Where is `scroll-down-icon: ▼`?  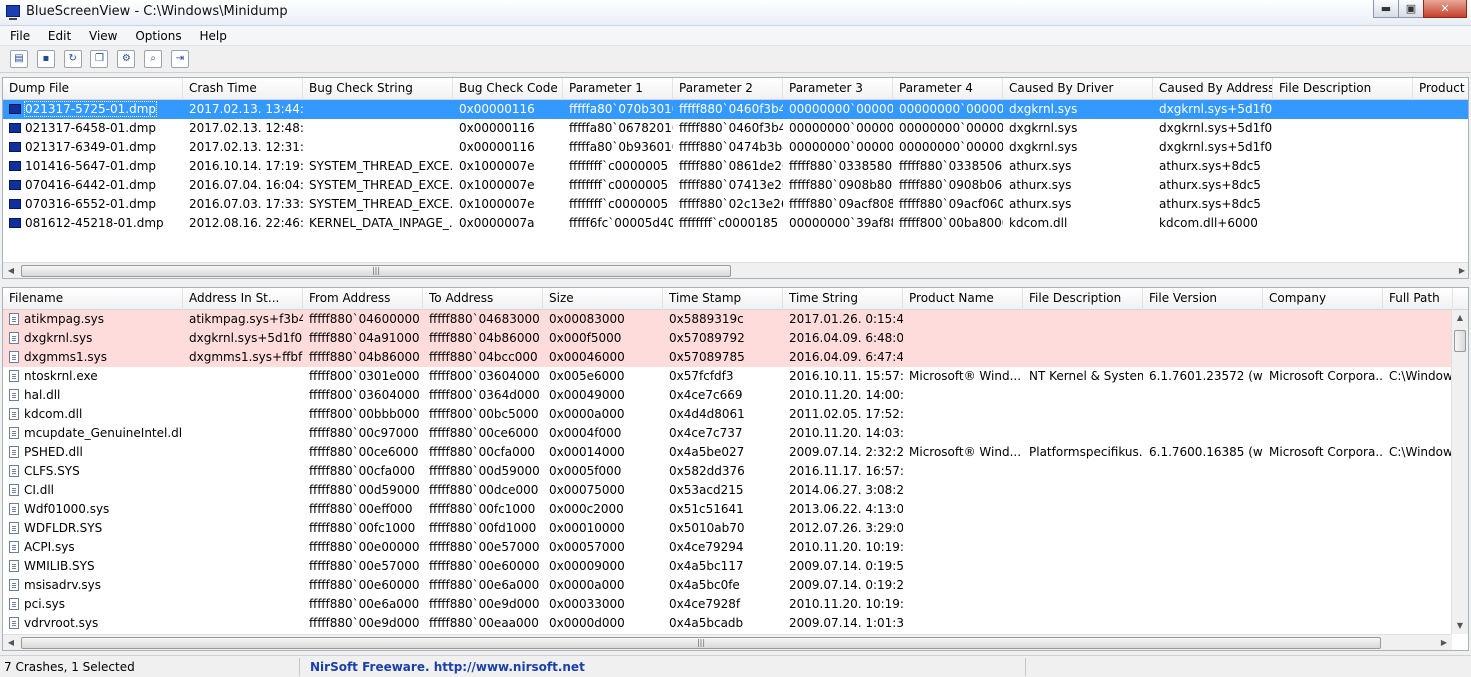
scroll-down-icon: ▼ is located at coordinates (1460, 626).